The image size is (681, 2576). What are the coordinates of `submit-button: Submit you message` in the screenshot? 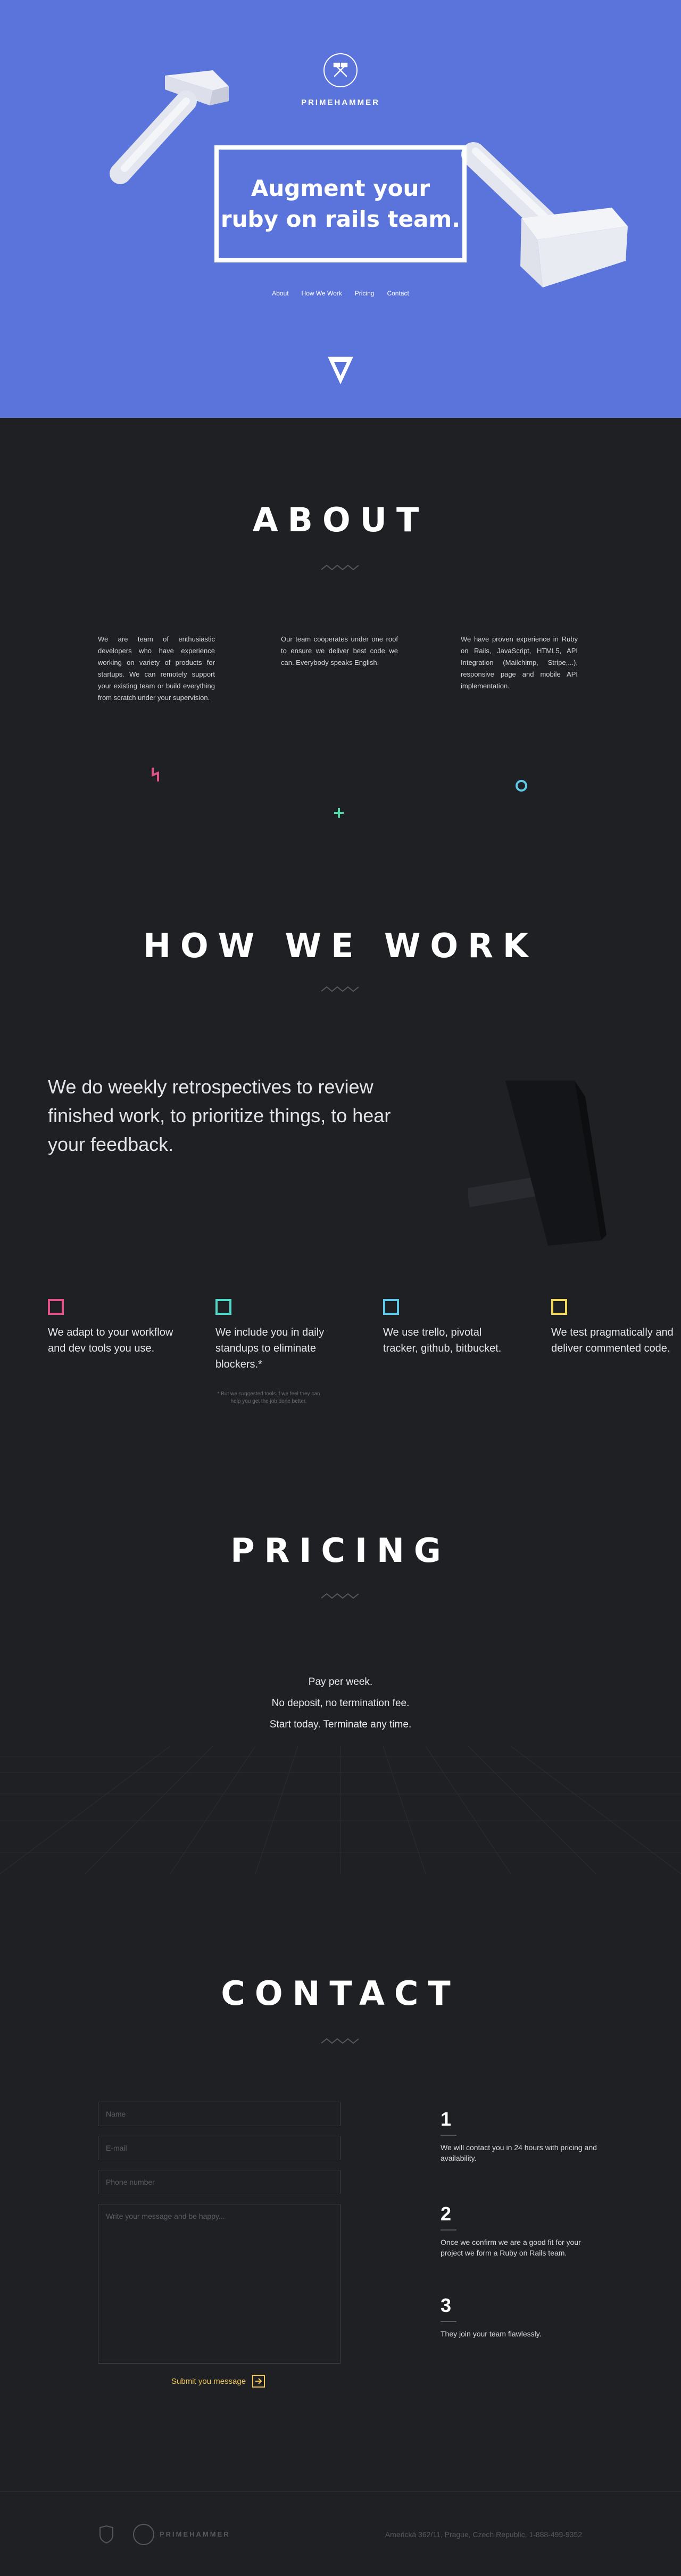 It's located at (218, 2381).